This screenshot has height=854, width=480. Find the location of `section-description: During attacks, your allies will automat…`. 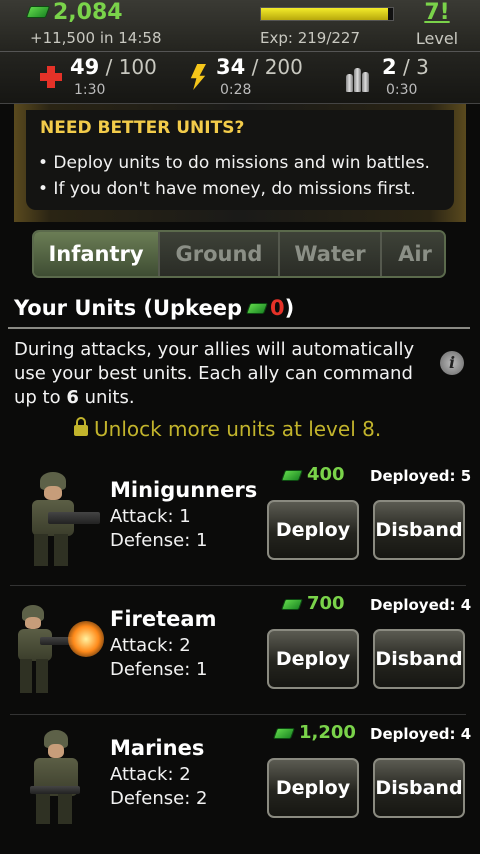

section-description: During attacks, your allies will automat… is located at coordinates (224, 374).